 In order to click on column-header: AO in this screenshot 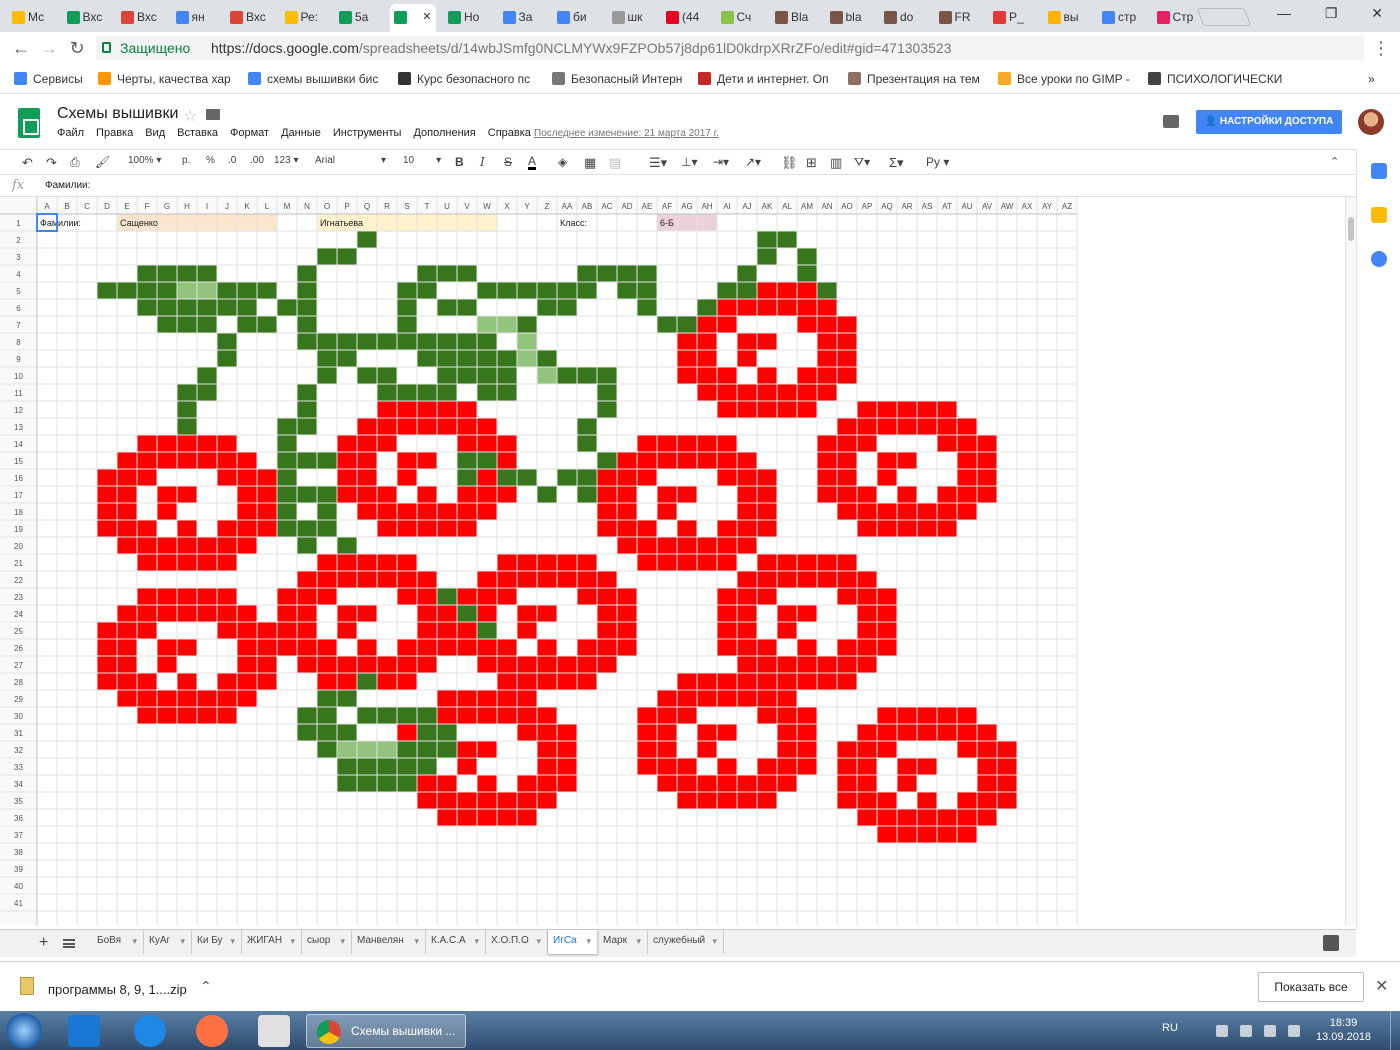, I will do `click(847, 206)`.